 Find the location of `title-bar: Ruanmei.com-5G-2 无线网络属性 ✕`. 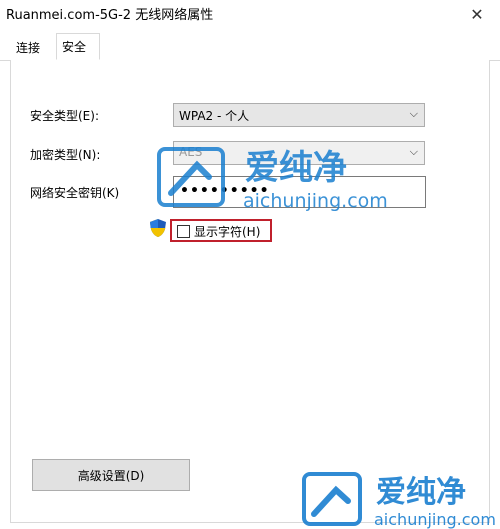

title-bar: Ruanmei.com-5G-2 无线网络属性 ✕ is located at coordinates (250, 14).